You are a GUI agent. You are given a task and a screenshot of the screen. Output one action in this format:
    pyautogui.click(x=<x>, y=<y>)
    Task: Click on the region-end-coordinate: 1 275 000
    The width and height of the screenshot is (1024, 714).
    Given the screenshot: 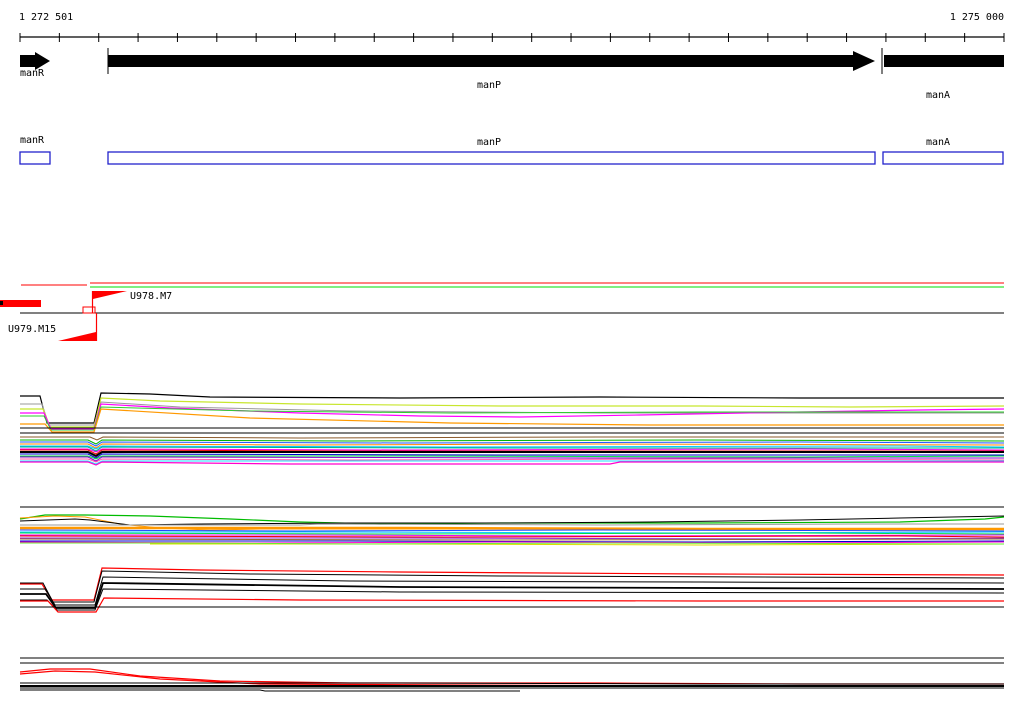 What is the action you would take?
    pyautogui.click(x=976, y=17)
    